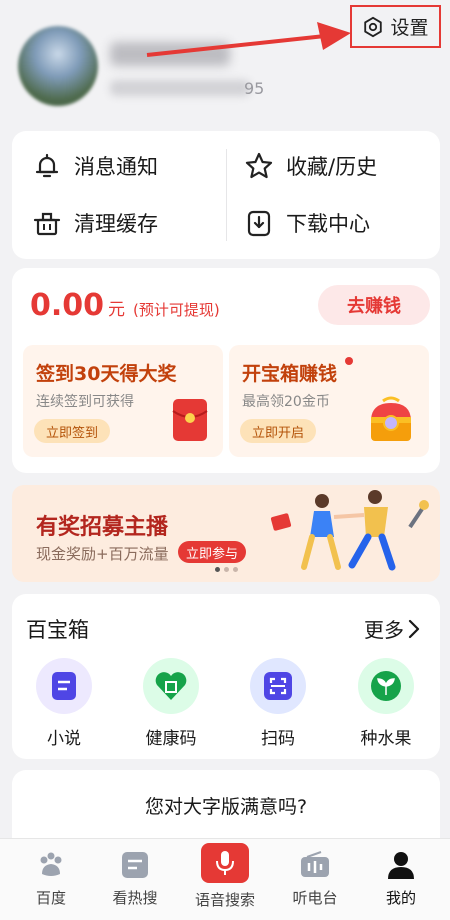 The width and height of the screenshot is (450, 920). I want to click on menu-item-label: 清理缓存, so click(116, 224).